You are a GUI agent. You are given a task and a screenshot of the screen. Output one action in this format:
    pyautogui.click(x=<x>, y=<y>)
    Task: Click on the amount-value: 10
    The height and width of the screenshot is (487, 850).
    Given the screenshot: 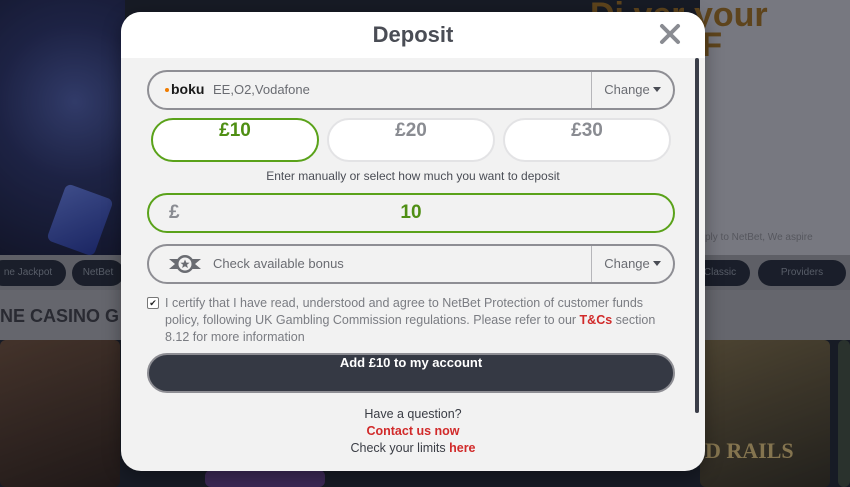 What is the action you would take?
    pyautogui.click(x=411, y=213)
    